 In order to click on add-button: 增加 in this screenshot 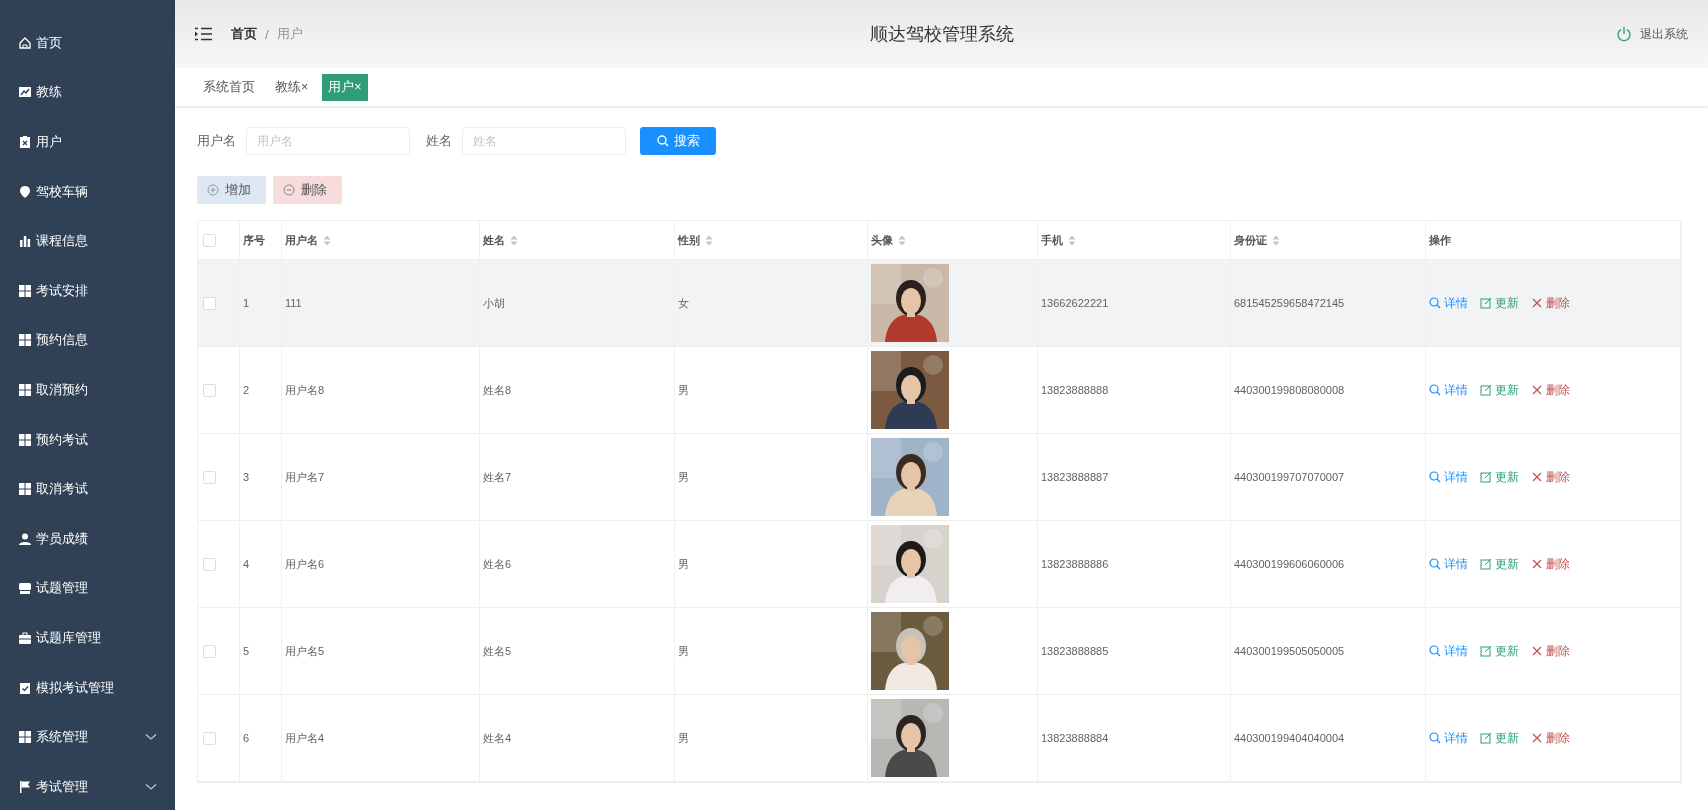, I will do `click(231, 190)`.